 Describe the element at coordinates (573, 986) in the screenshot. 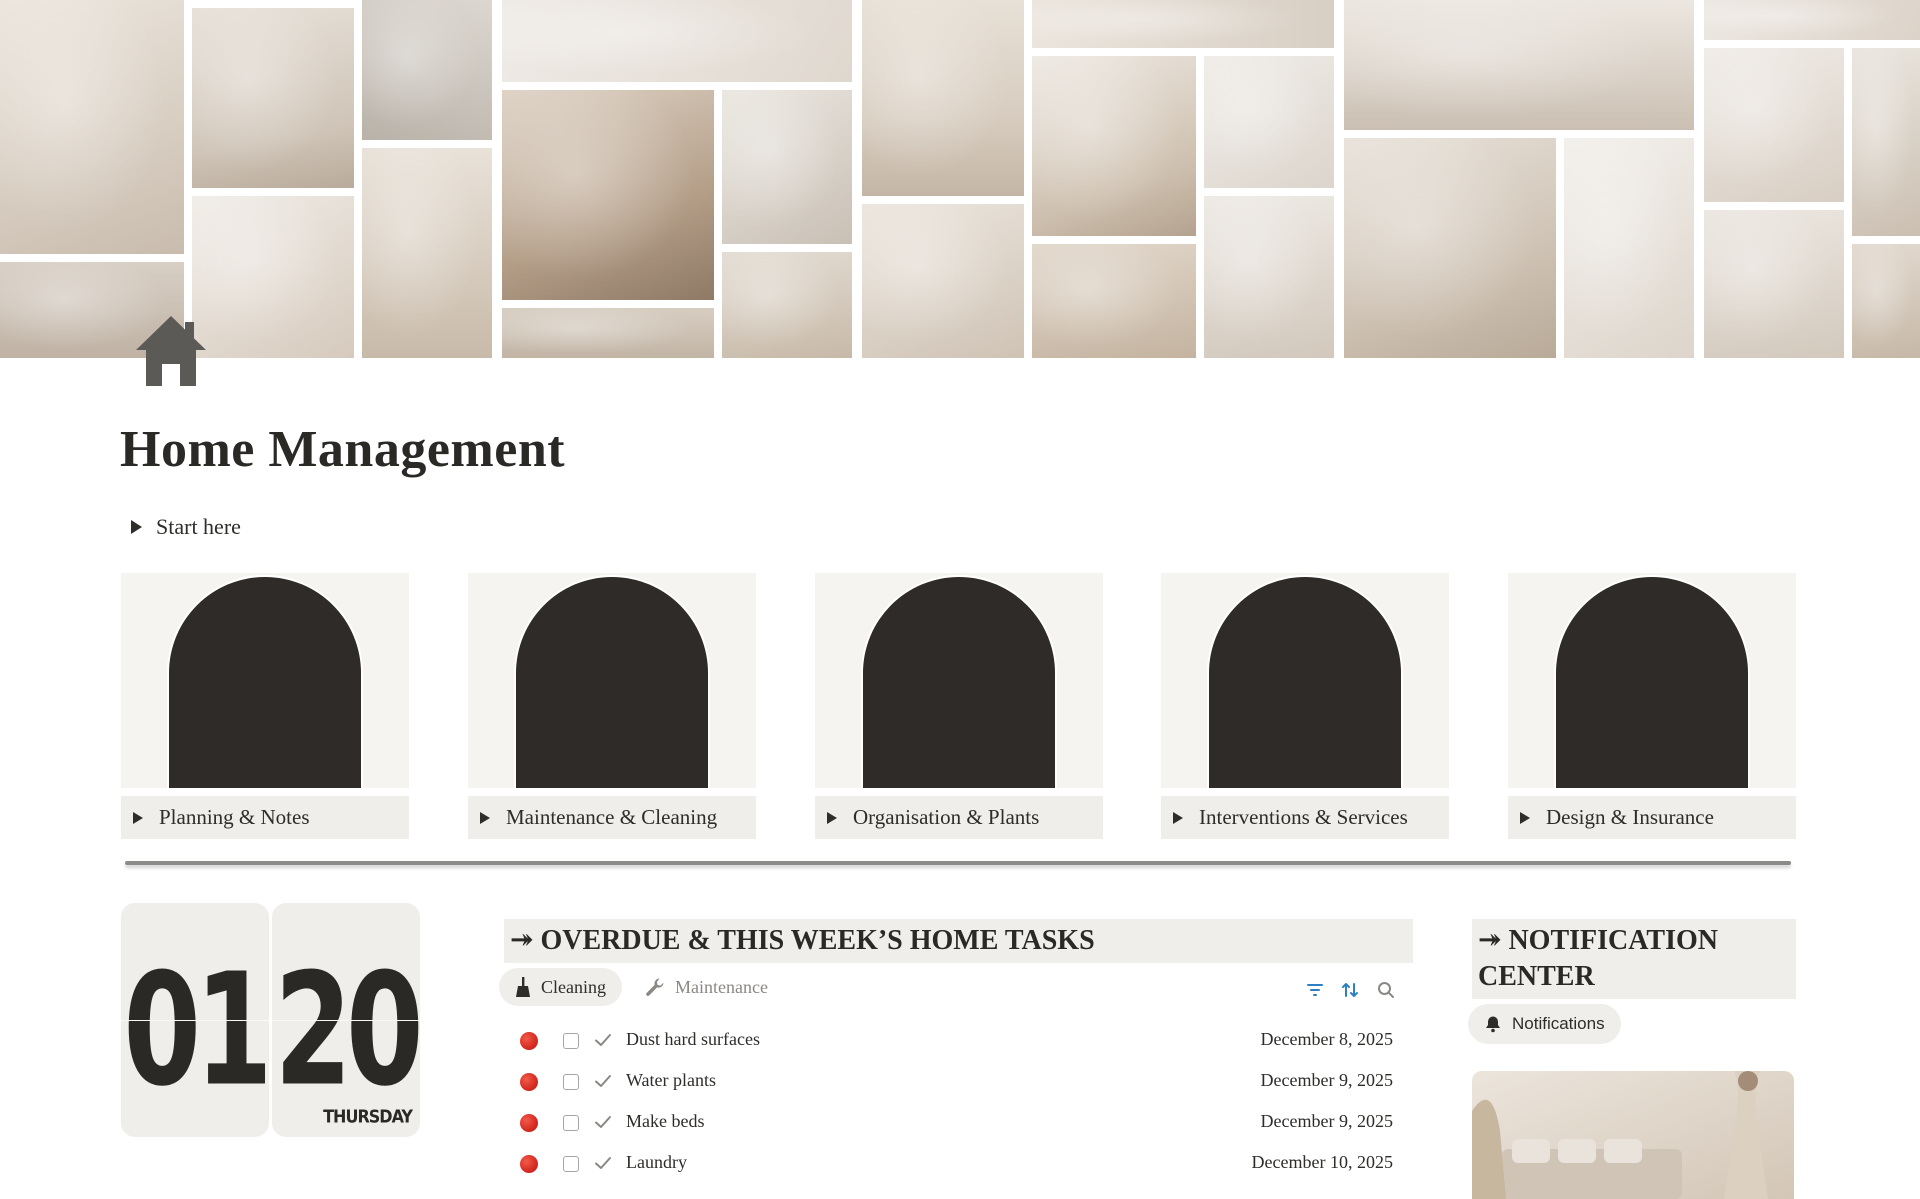

I see `tab-label: Cleaning` at that location.